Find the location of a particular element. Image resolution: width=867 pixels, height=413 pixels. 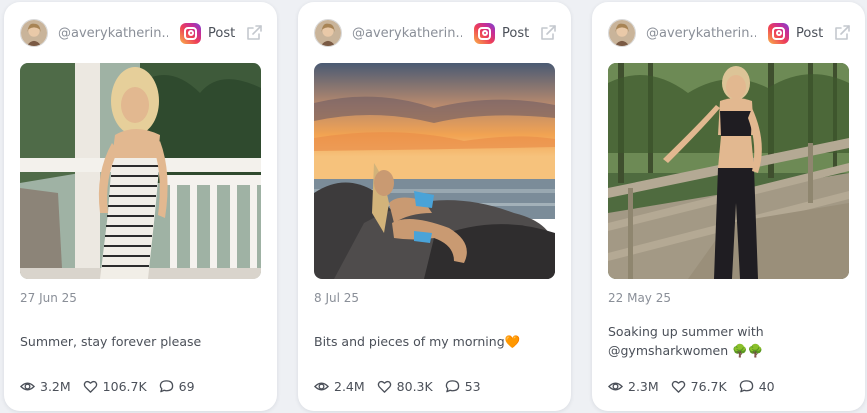

likes-count: 106.7K is located at coordinates (124, 386).